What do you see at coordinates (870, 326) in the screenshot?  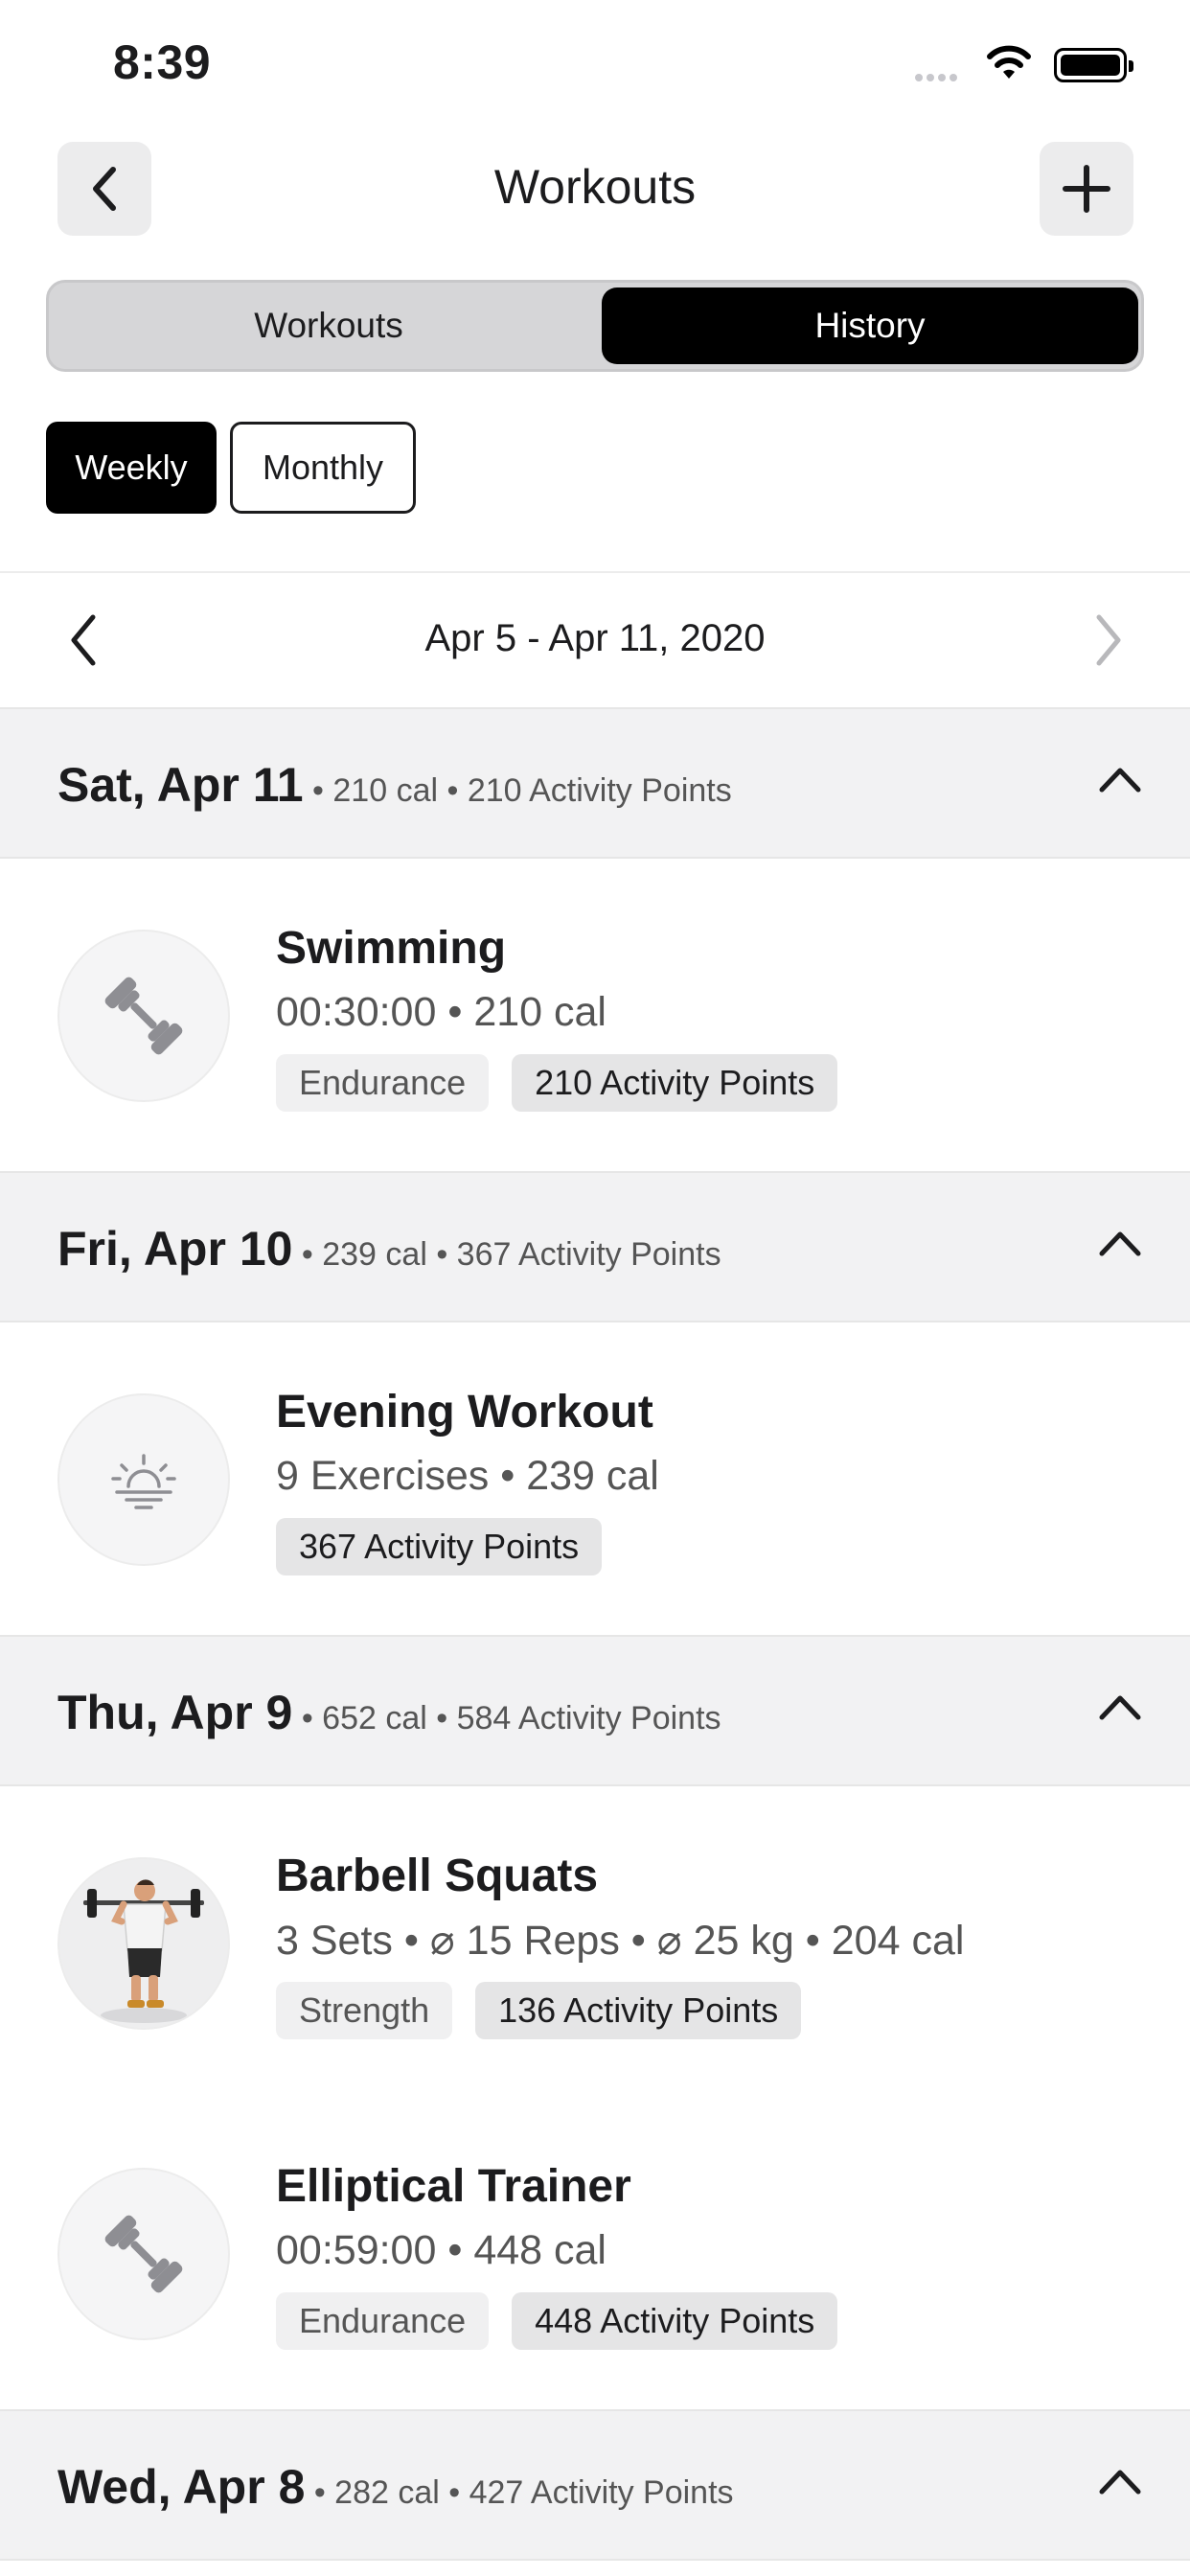 I see `tab-history: History` at bounding box center [870, 326].